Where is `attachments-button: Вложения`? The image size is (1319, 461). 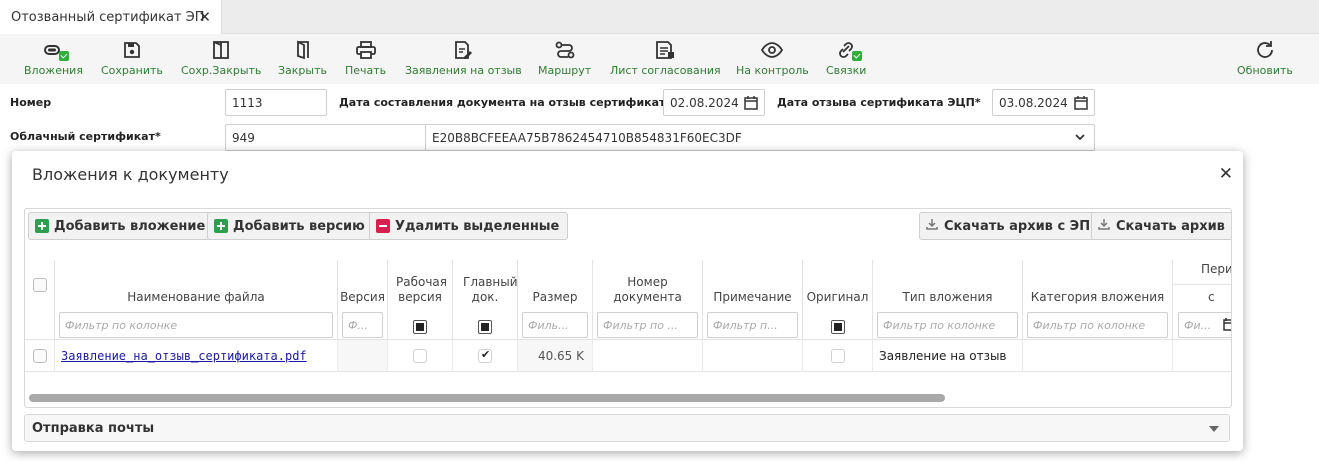 attachments-button: Вложения is located at coordinates (53, 60).